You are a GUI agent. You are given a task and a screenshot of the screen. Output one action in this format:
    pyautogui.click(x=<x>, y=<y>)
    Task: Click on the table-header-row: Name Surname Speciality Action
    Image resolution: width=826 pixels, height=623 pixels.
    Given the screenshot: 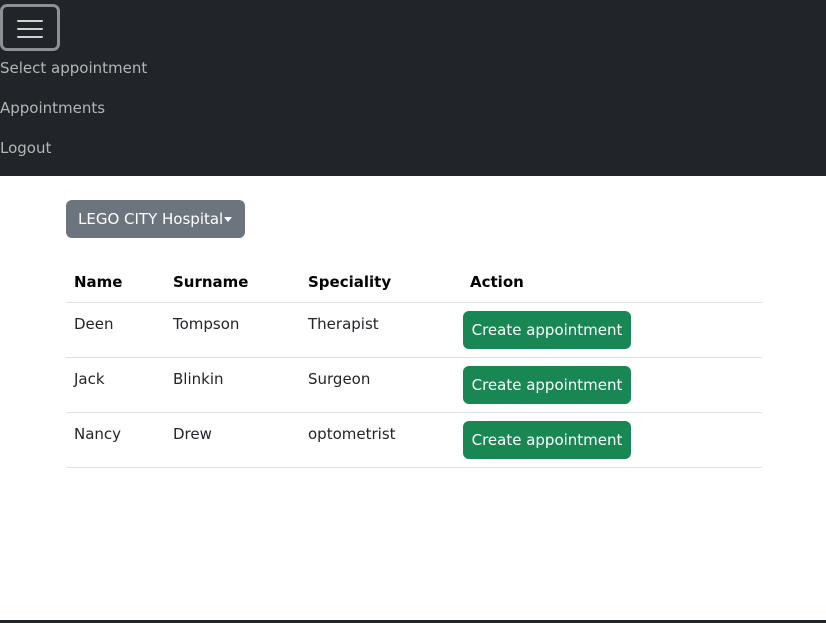 What is the action you would take?
    pyautogui.click(x=414, y=283)
    